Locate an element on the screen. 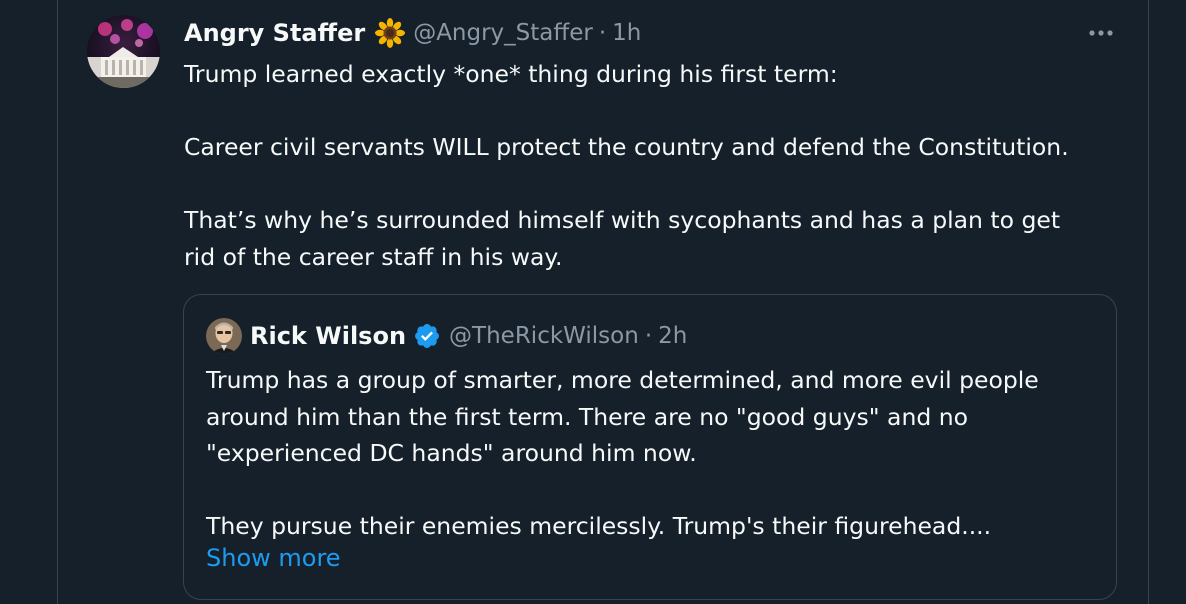 The height and width of the screenshot is (604, 1186). sunflower-emoji-icon is located at coordinates (390, 33).